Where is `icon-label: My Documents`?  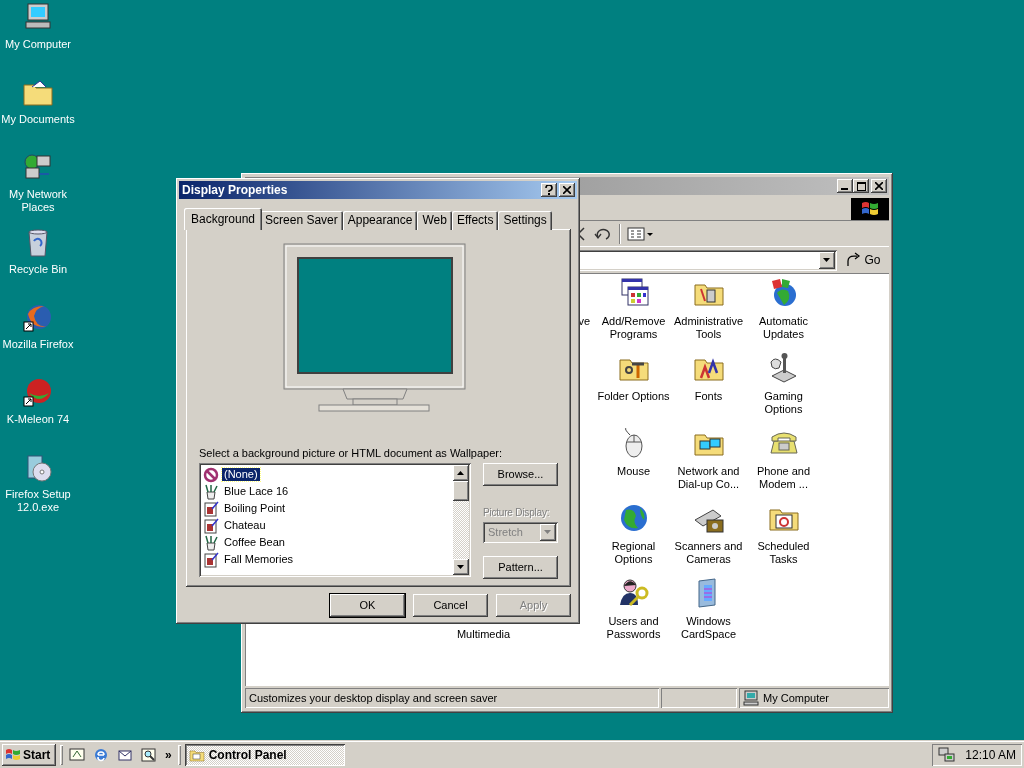
icon-label: My Documents is located at coordinates (39, 119).